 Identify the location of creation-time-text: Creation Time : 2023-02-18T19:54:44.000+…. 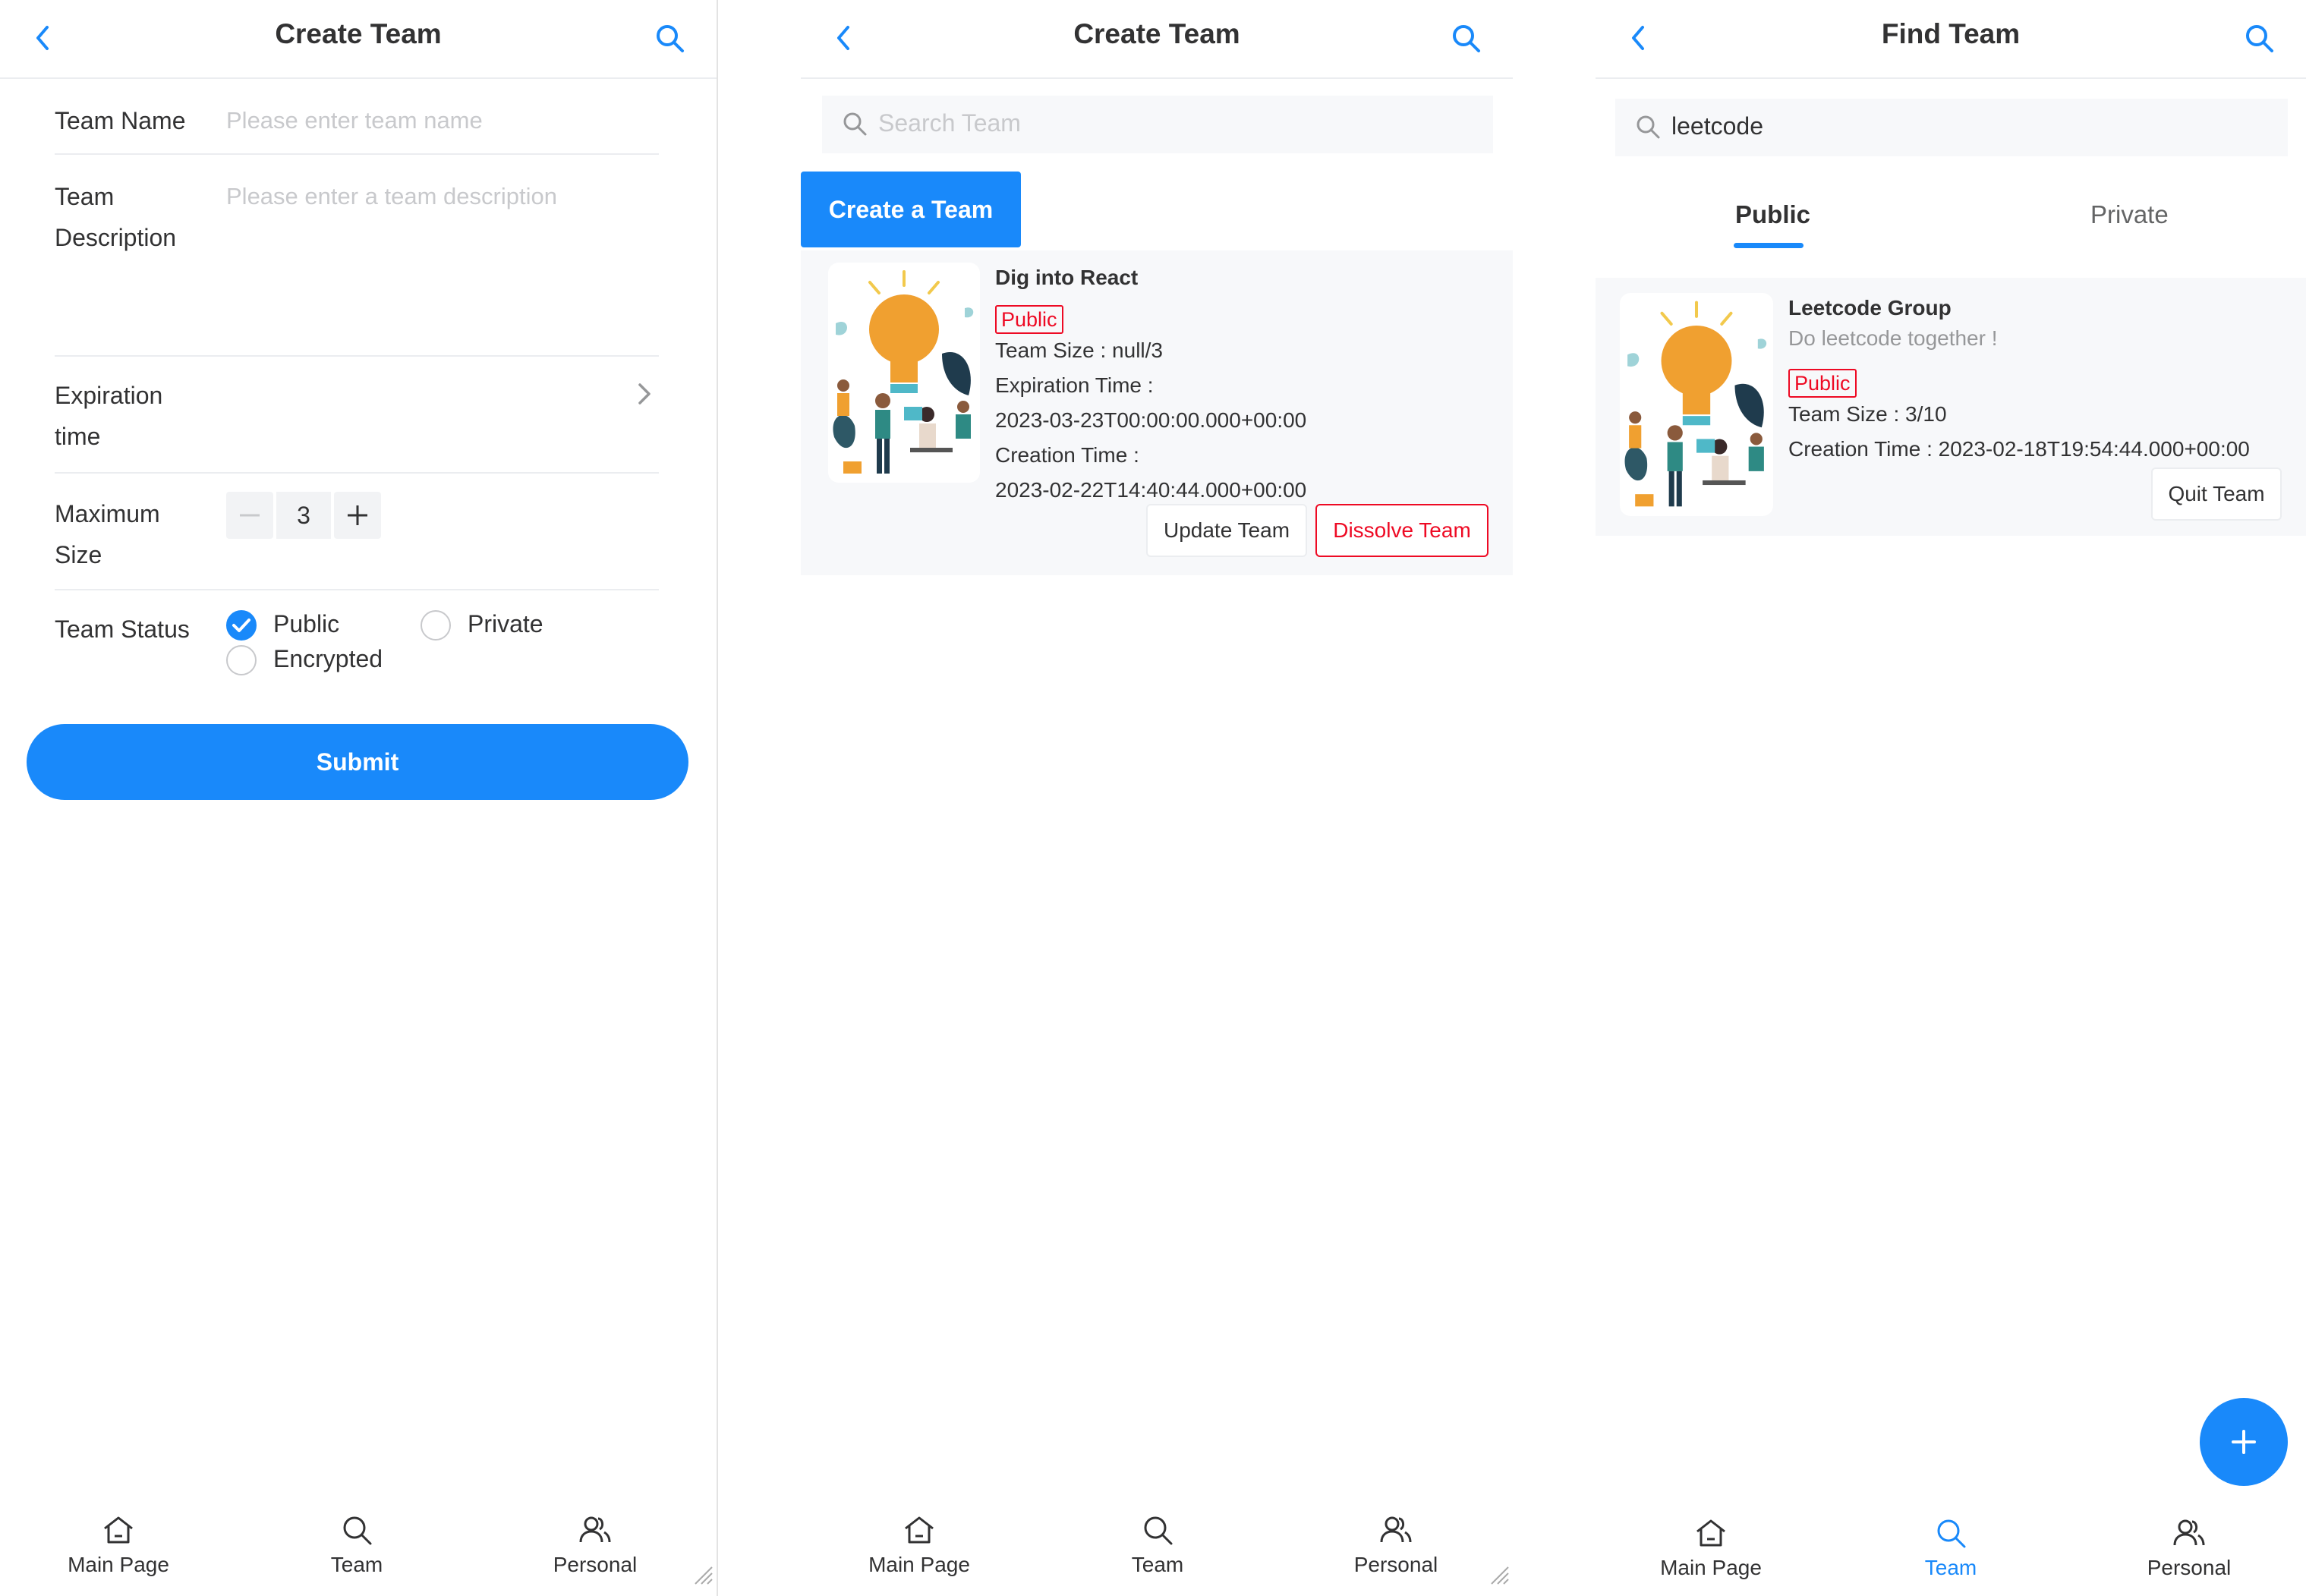
(2019, 449).